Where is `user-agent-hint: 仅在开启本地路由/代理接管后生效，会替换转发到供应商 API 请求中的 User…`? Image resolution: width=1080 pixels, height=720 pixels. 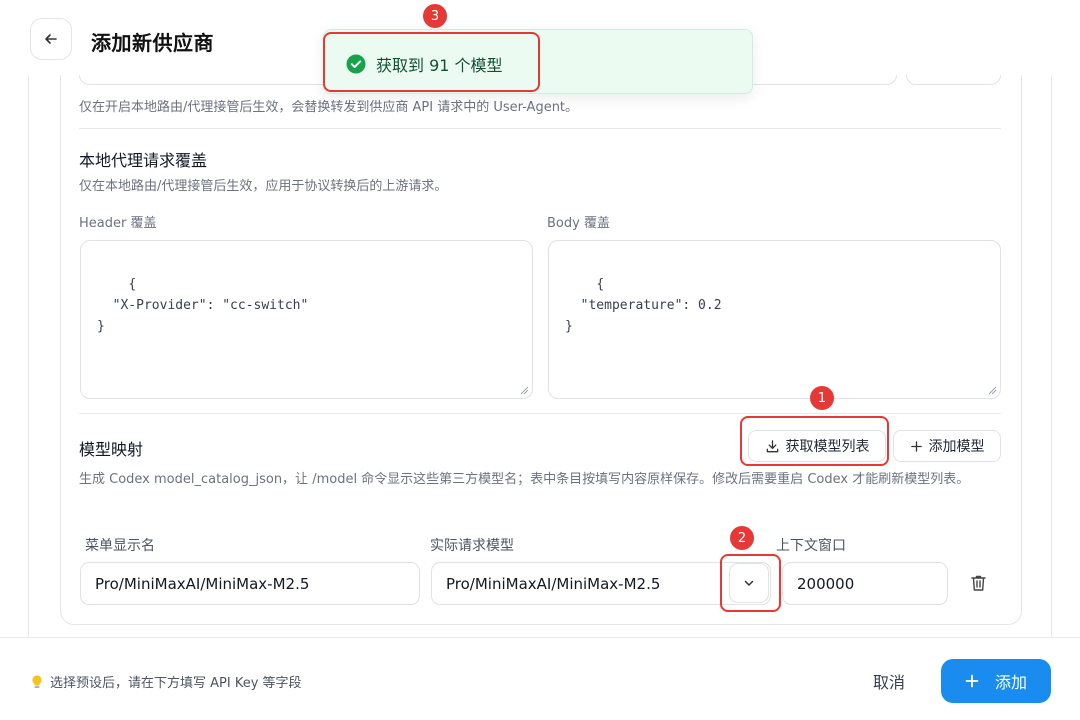
user-agent-hint: 仅在开启本地路由/代理接管后生效，会替换转发到供应商 API 请求中的 User… is located at coordinates (329, 107).